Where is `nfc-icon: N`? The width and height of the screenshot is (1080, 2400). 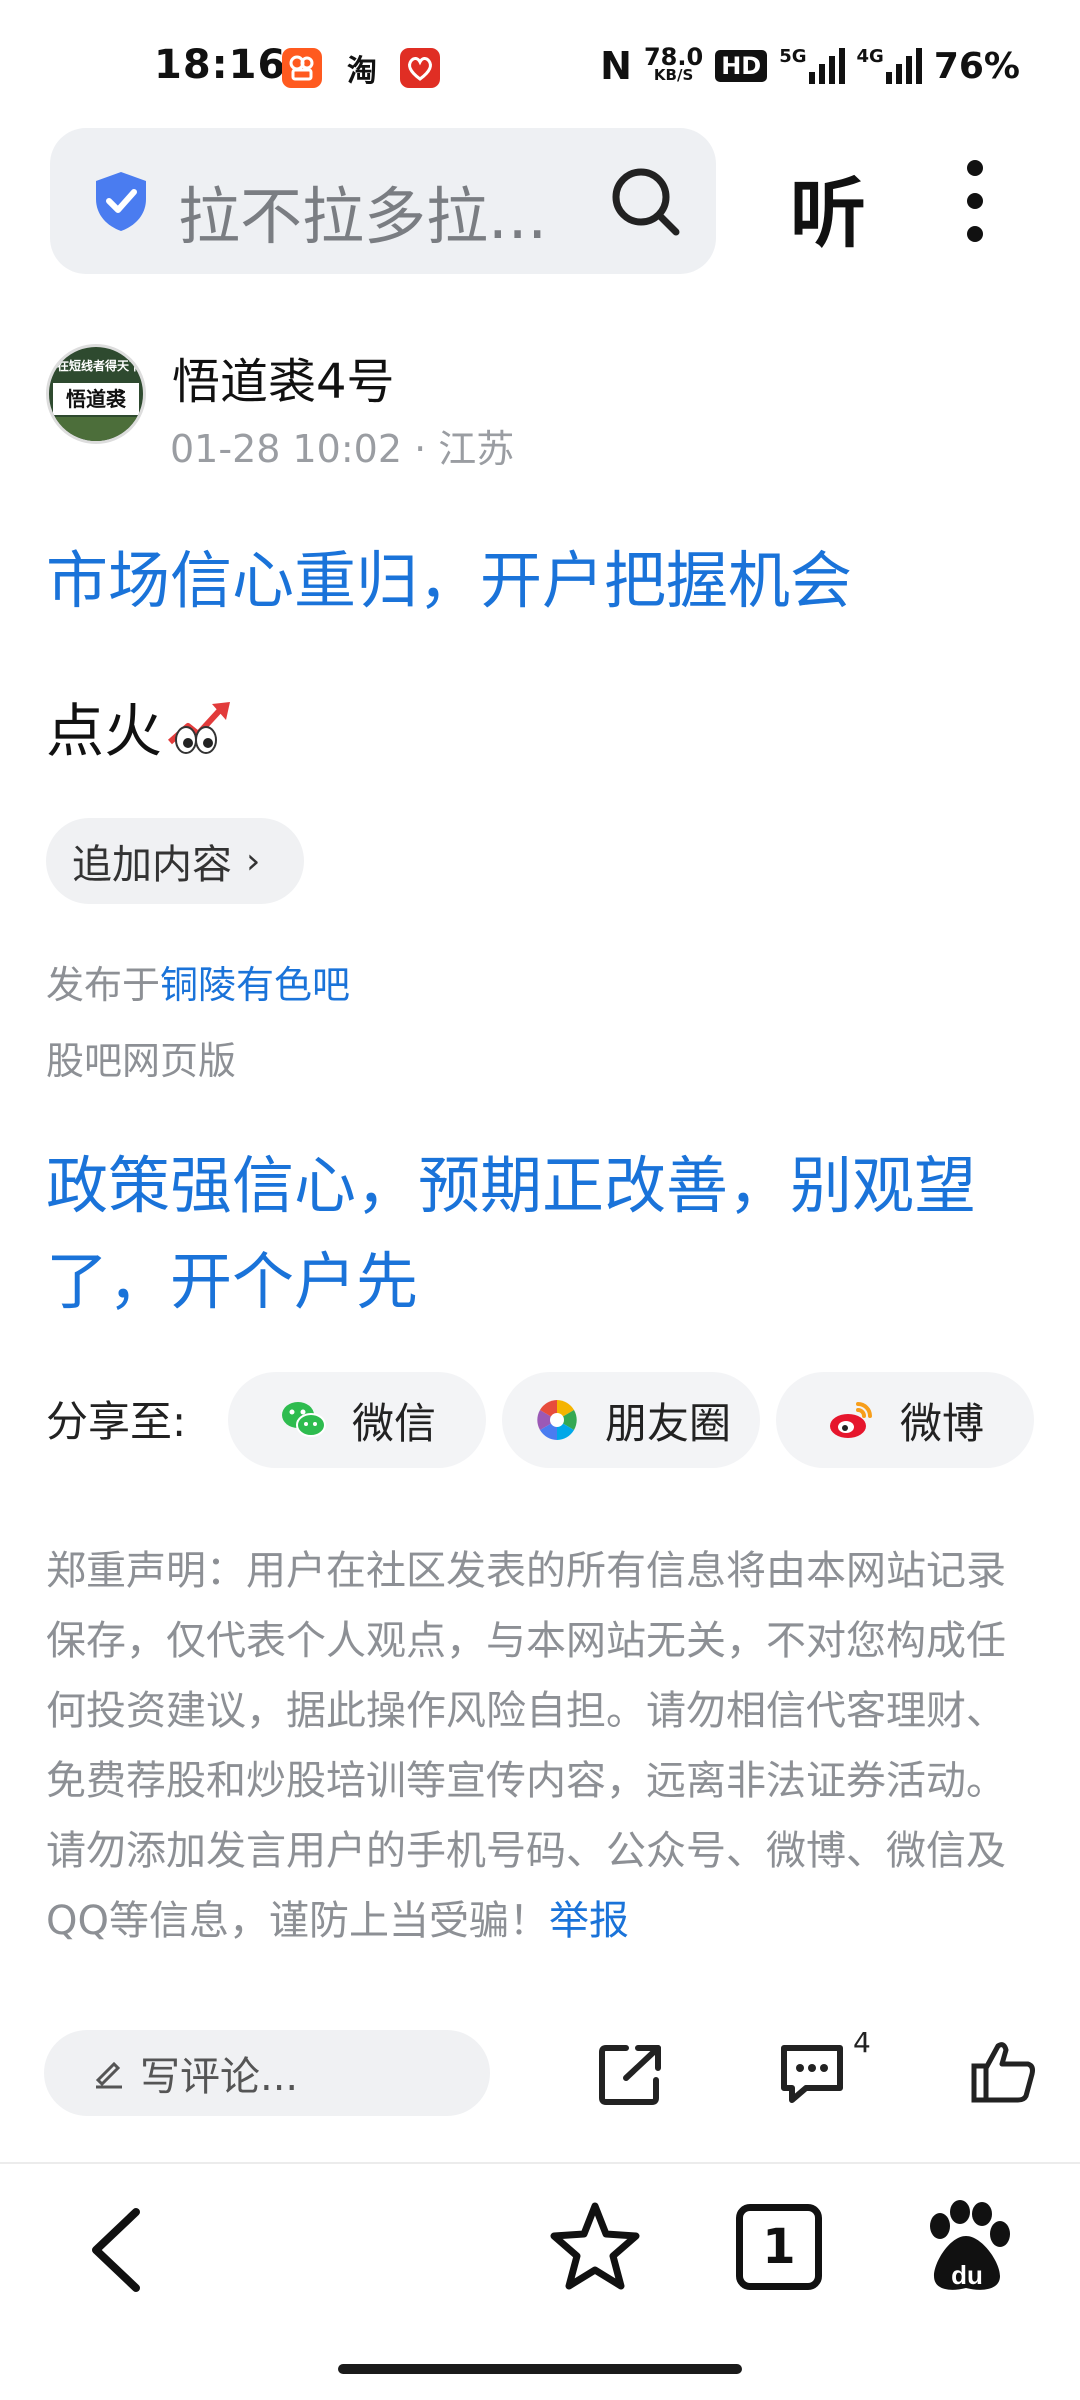 nfc-icon: N is located at coordinates (616, 66).